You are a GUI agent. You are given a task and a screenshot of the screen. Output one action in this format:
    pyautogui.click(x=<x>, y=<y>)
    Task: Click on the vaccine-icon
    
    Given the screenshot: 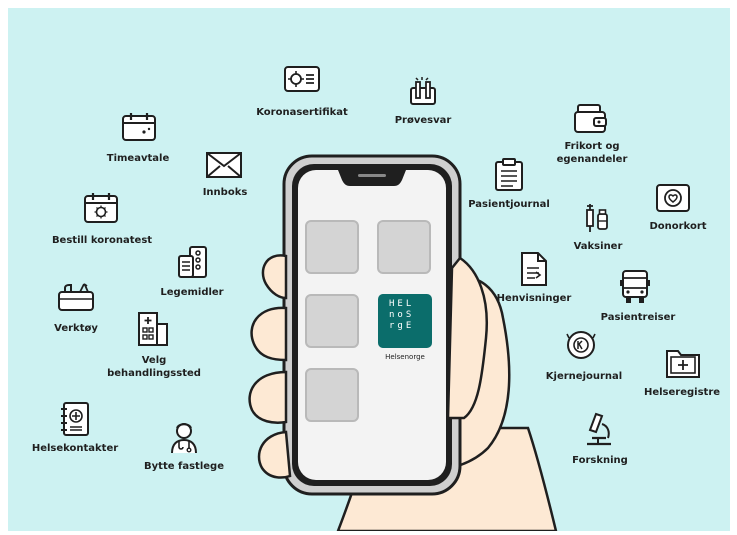 What is the action you would take?
    pyautogui.click(x=597, y=218)
    